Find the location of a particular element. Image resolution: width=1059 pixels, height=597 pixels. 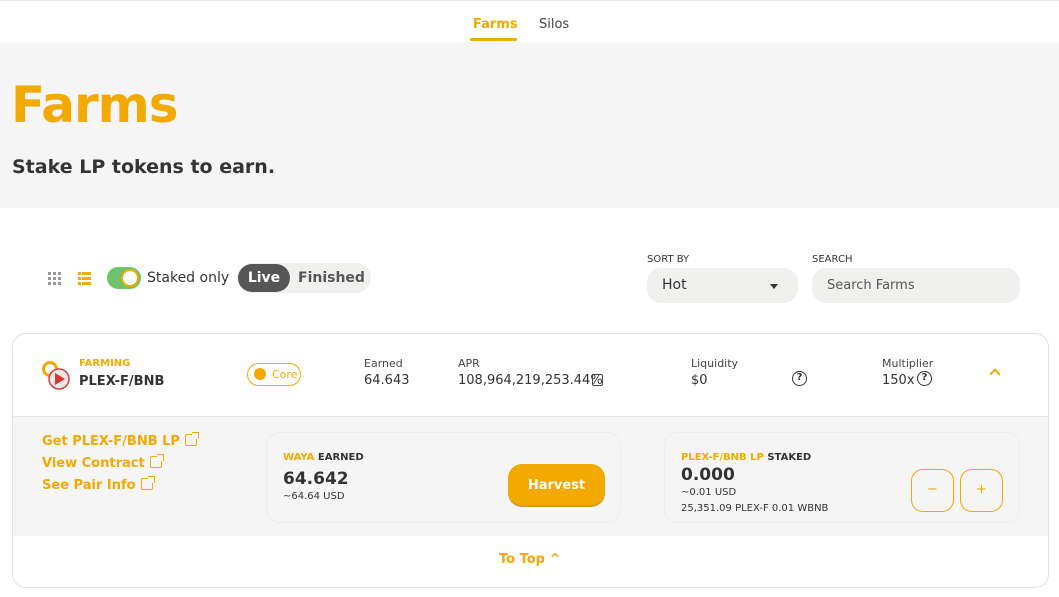

search-input is located at coordinates (916, 285).